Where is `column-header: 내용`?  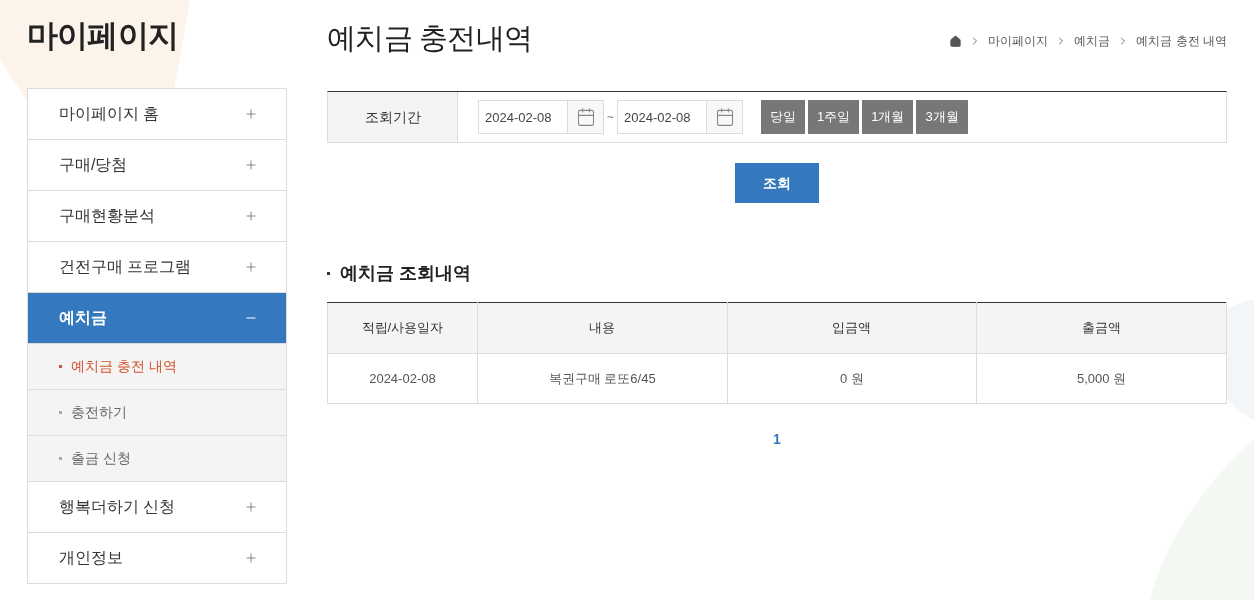 column-header: 내용 is located at coordinates (602, 328).